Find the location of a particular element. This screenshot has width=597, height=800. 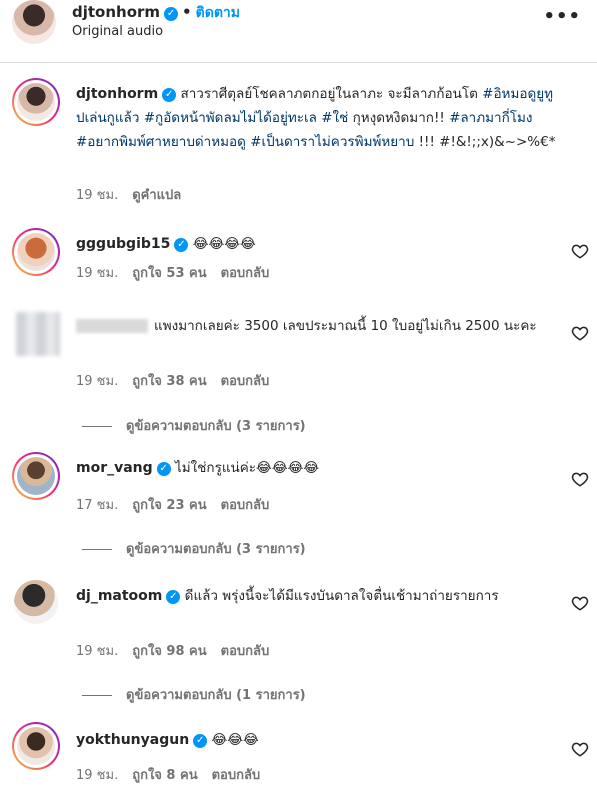

header-divider is located at coordinates (298, 62).